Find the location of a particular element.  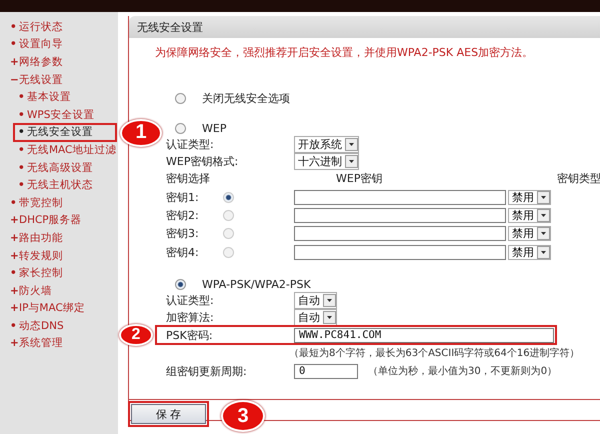

sidebar-item: −无线设置 is located at coordinates (35, 79).